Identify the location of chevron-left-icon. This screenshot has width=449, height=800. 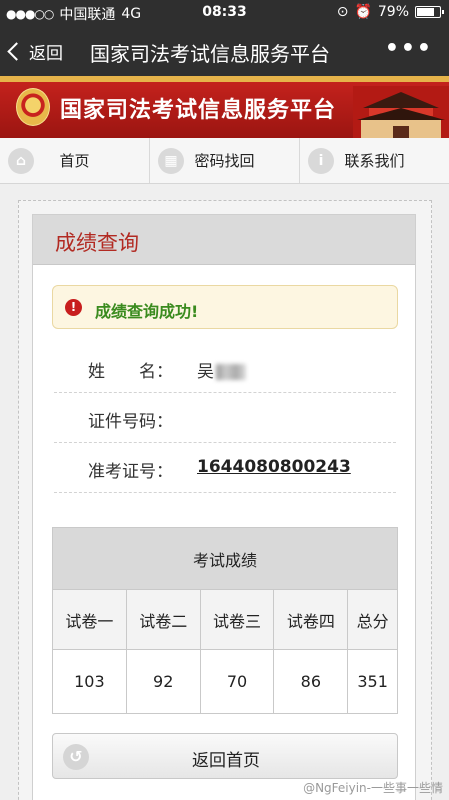
(16, 51).